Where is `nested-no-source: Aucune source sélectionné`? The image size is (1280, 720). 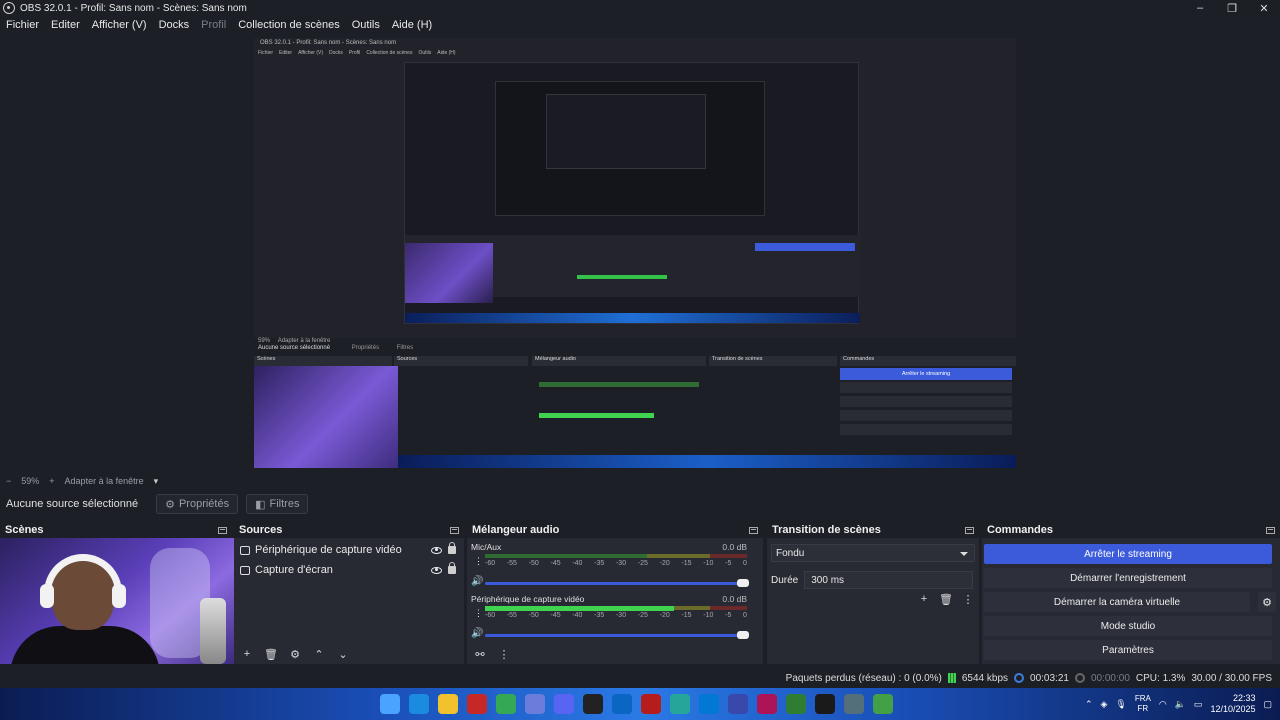 nested-no-source: Aucune source sélectionné is located at coordinates (294, 348).